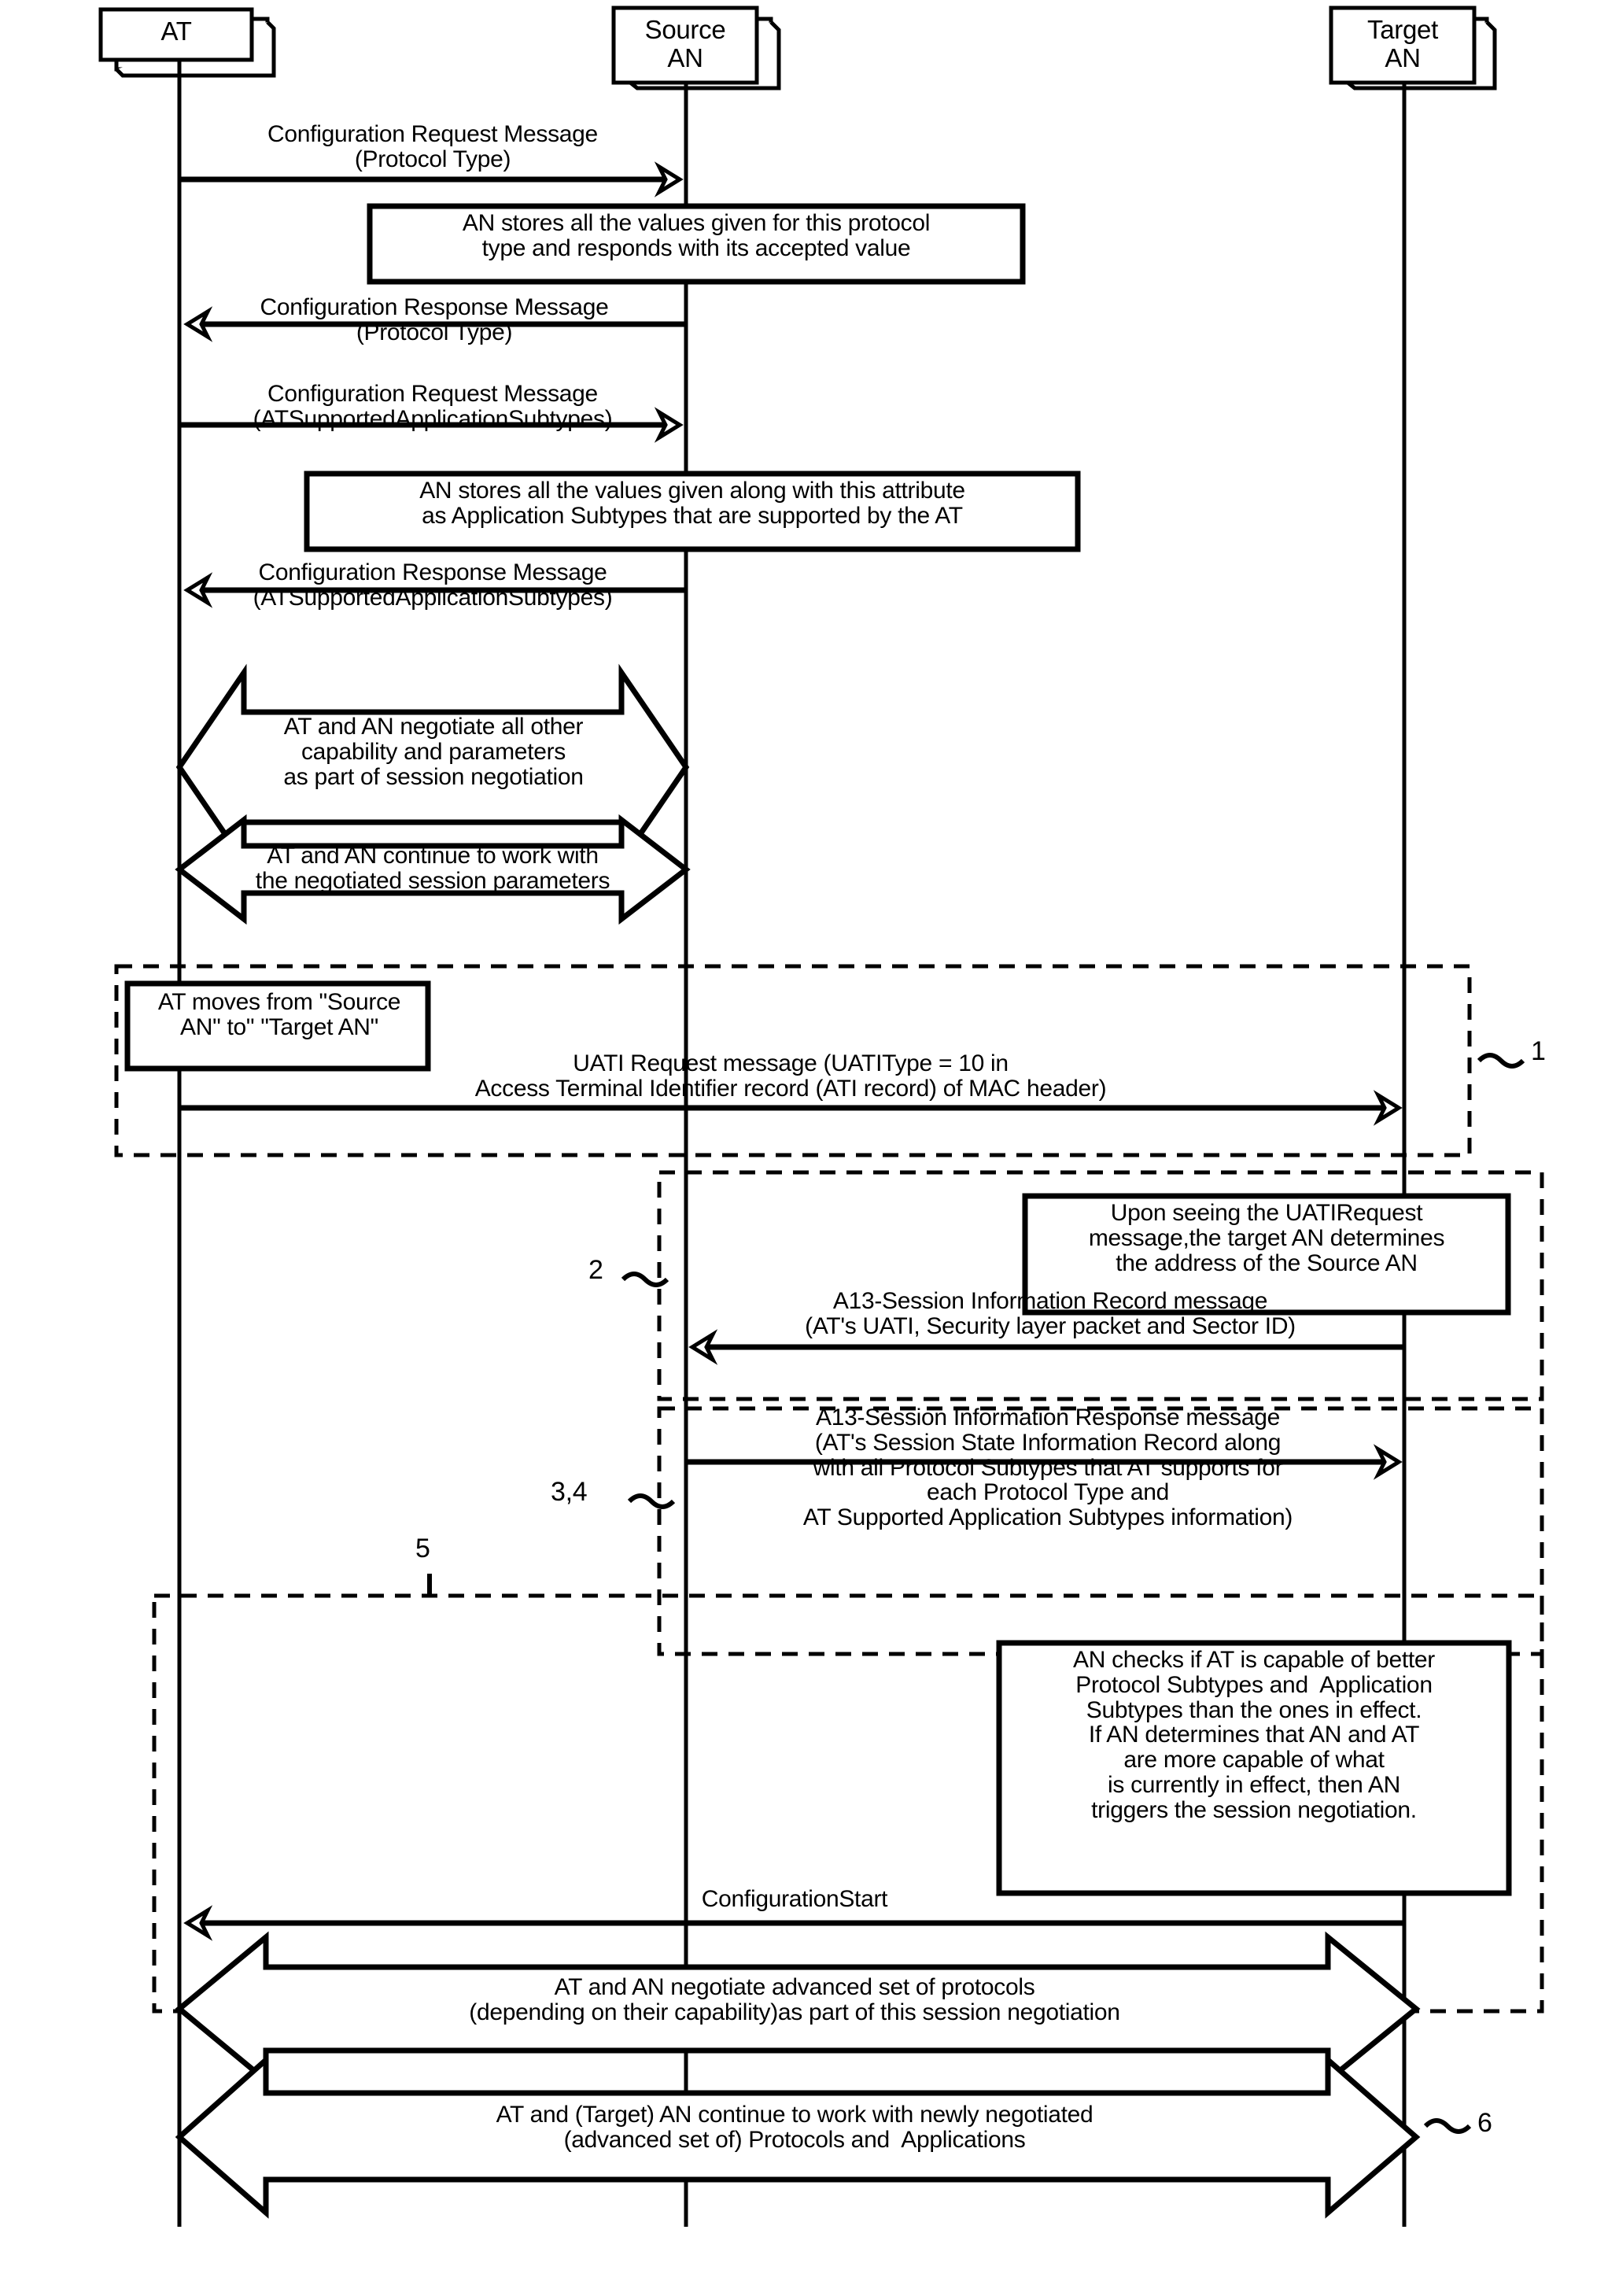  What do you see at coordinates (176, 31) in the screenshot?
I see `lifeline-title-at: AT` at bounding box center [176, 31].